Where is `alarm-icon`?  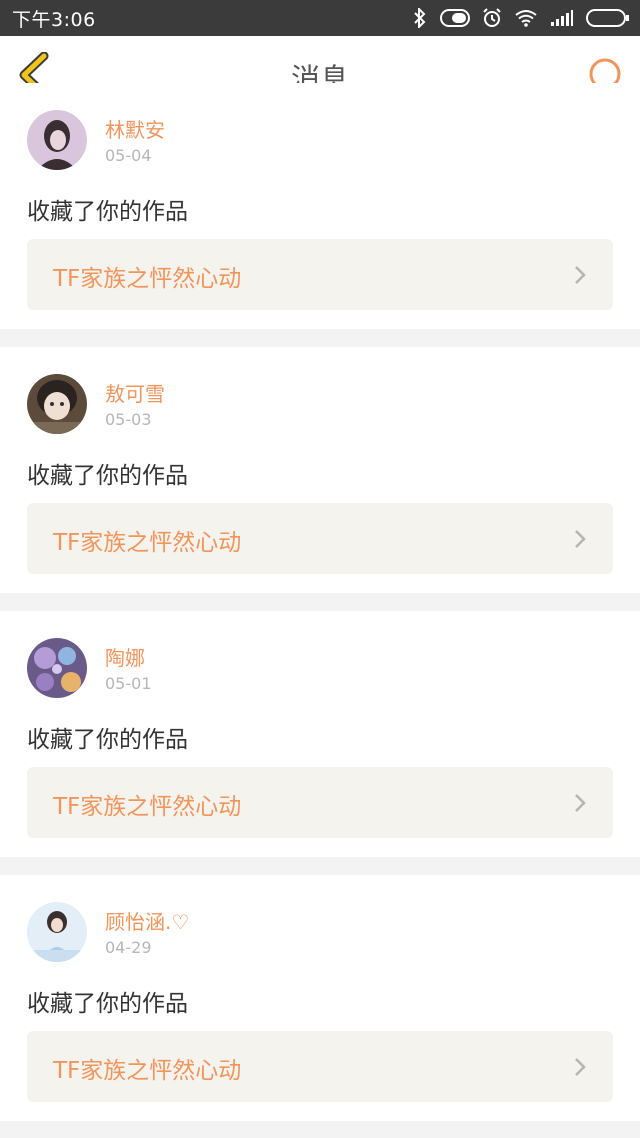
alarm-icon is located at coordinates (492, 17).